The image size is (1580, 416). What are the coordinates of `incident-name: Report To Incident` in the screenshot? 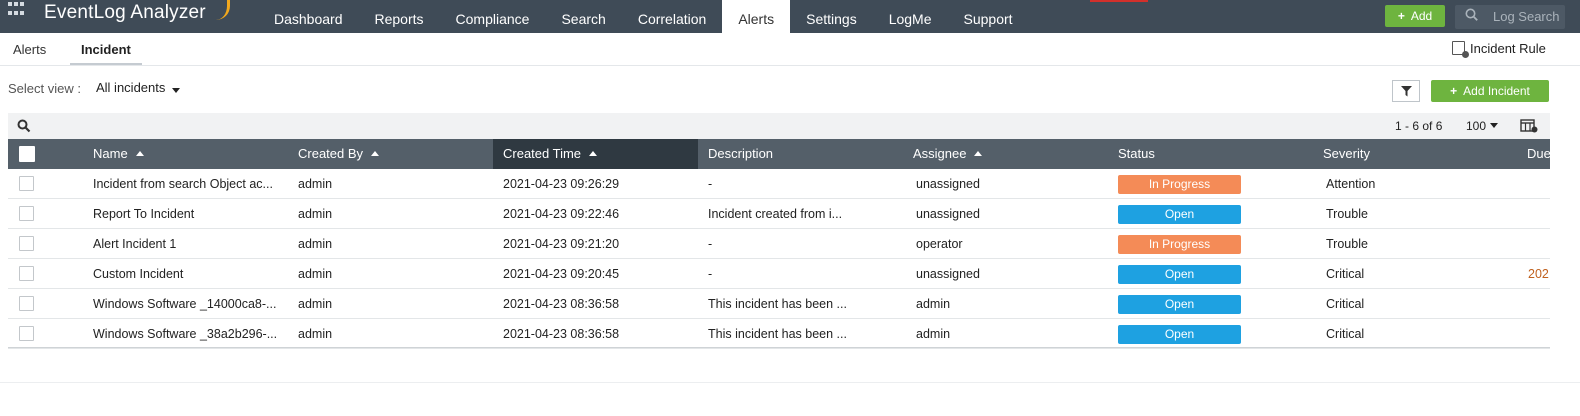 It's located at (143, 214).